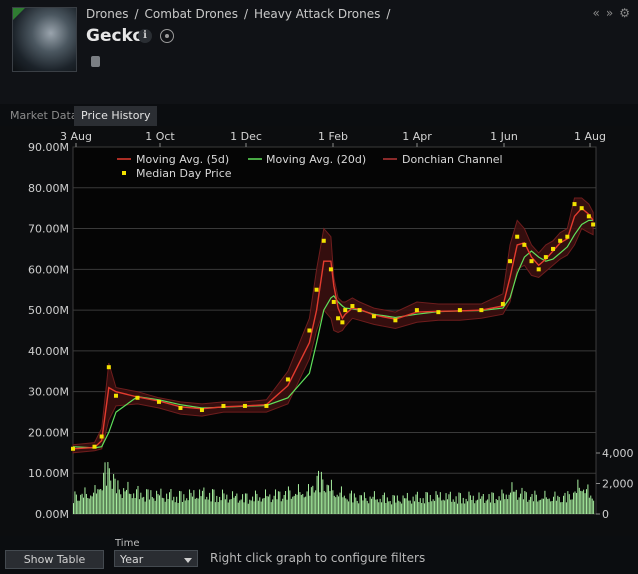 The height and width of the screenshot is (574, 638). What do you see at coordinates (107, 14) in the screenshot?
I see `breadcrumb-link-drones: Drones` at bounding box center [107, 14].